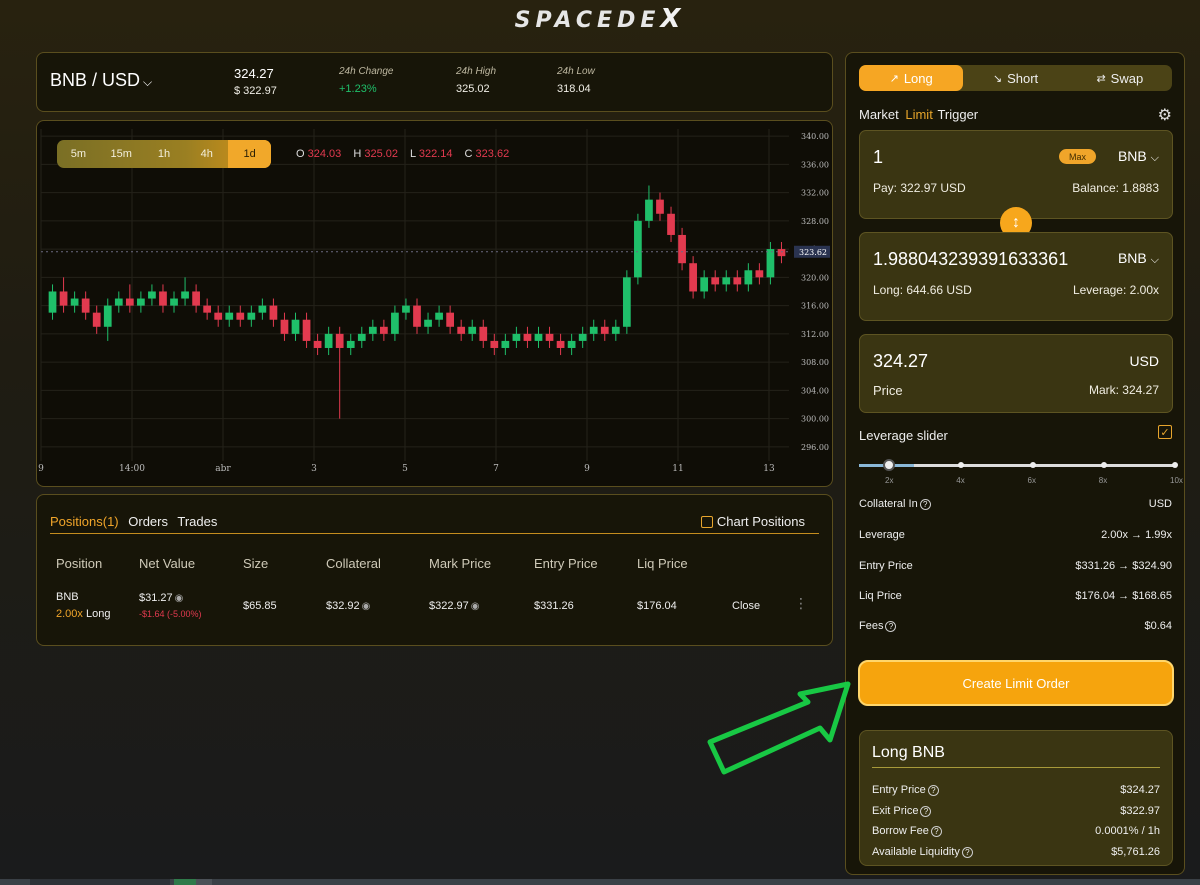  Describe the element at coordinates (449, 606) in the screenshot. I see `mark-price-value: $322.97` at that location.